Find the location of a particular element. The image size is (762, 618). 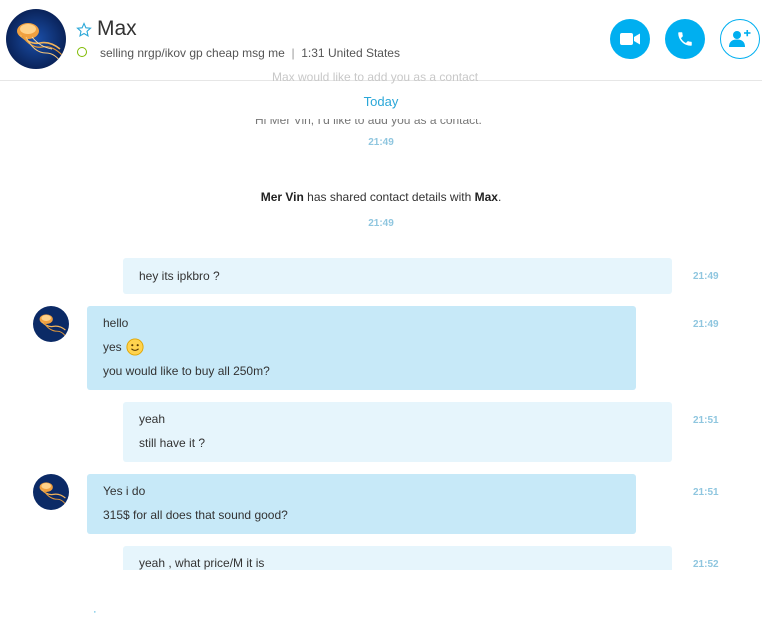

message-timestamp: 21:52 is located at coordinates (706, 564).